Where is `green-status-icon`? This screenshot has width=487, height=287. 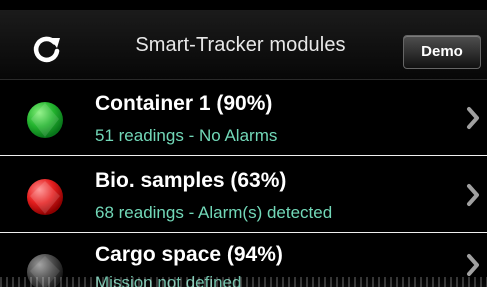
green-status-icon is located at coordinates (45, 120).